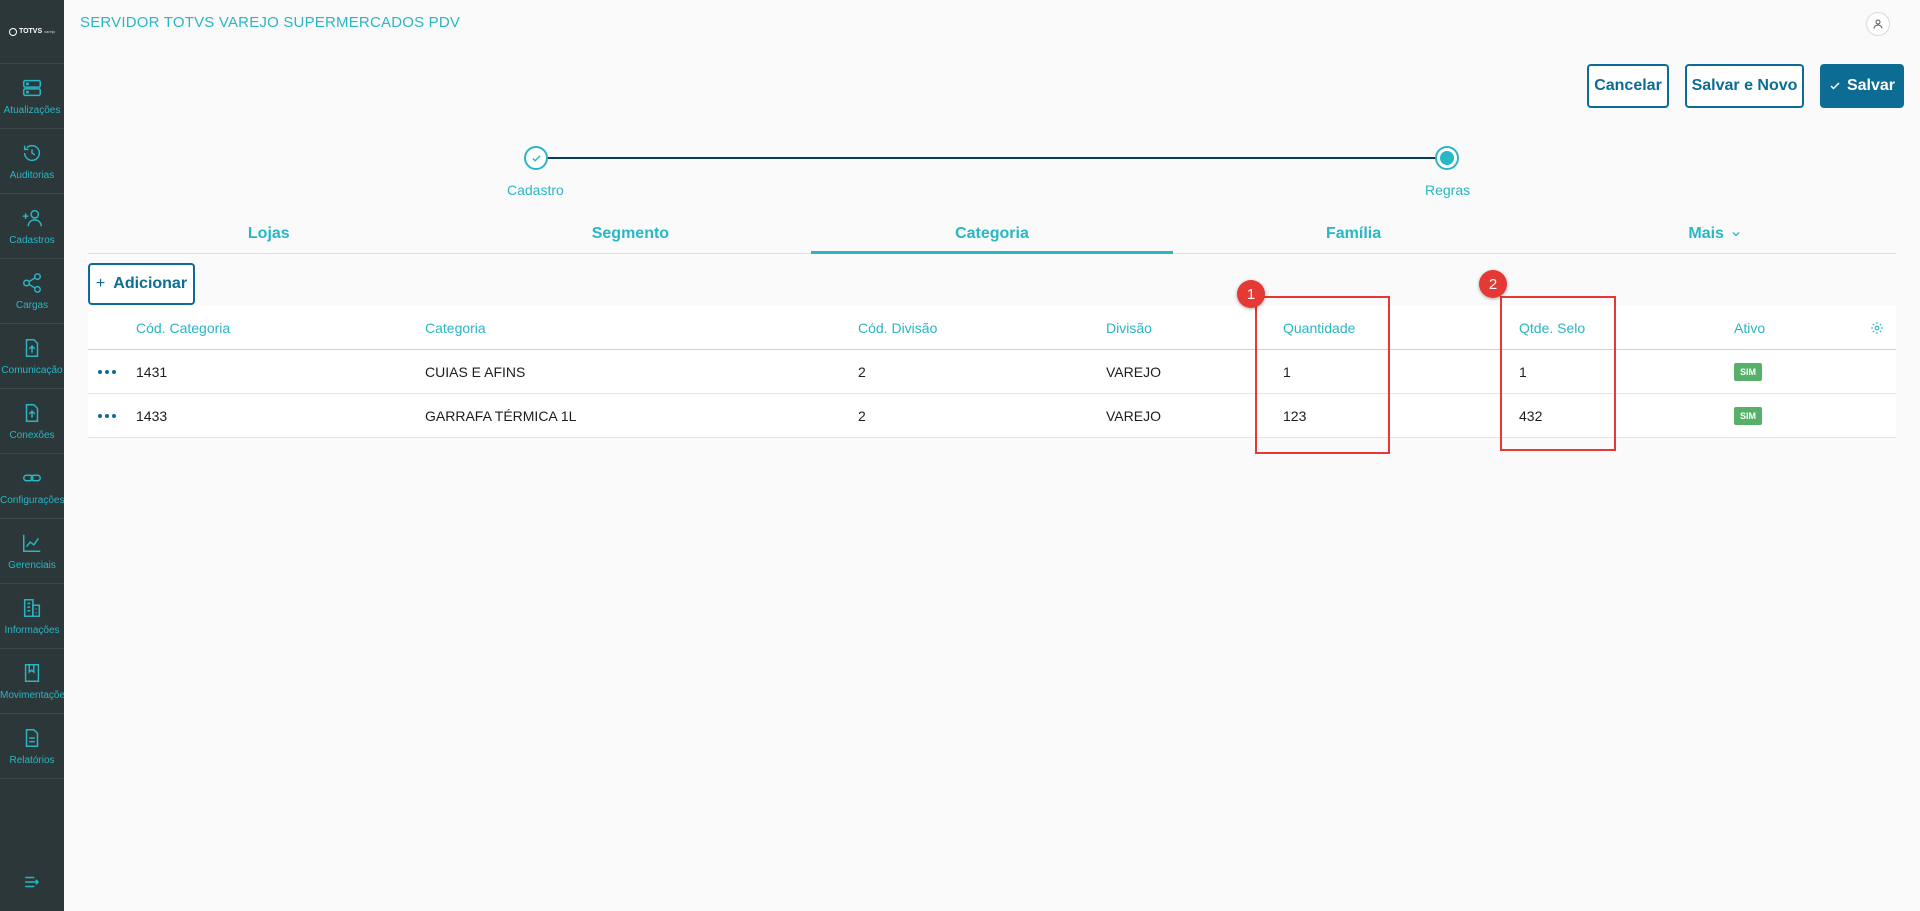 This screenshot has width=1920, height=911. I want to click on sidebar-item-relatorios: Relatórios, so click(32, 746).